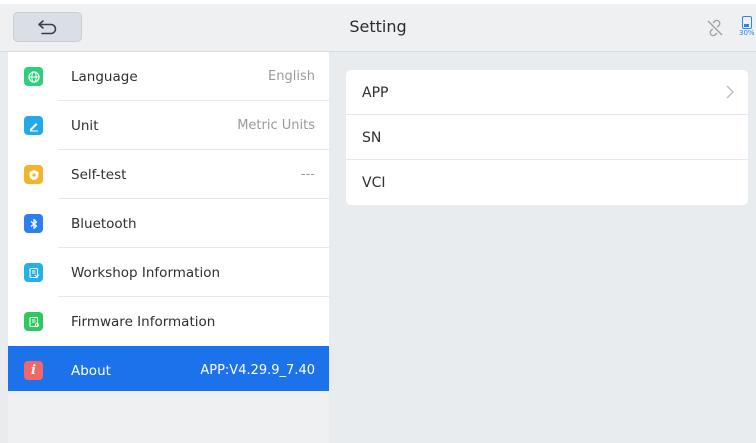 This screenshot has width=756, height=443. What do you see at coordinates (276, 125) in the screenshot?
I see `sidebar-item-value: Metric Units` at bounding box center [276, 125].